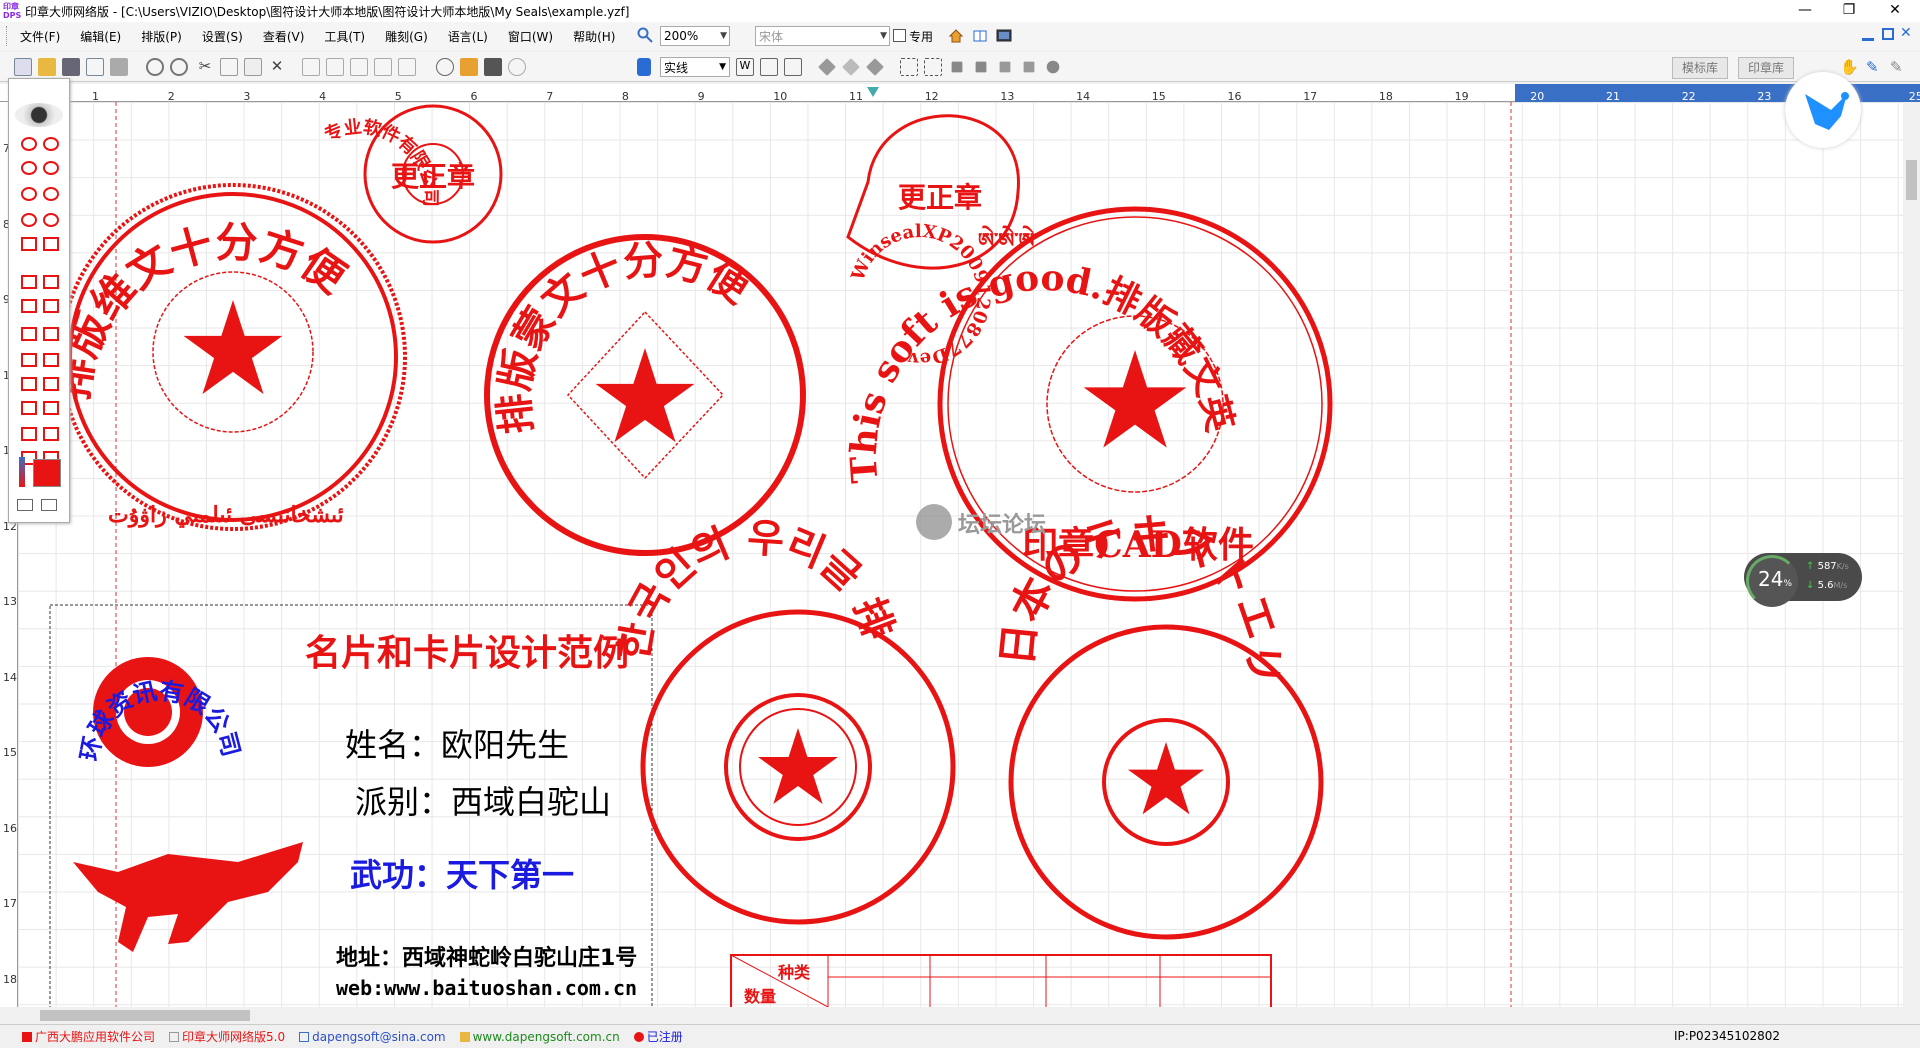 This screenshot has height=1048, width=1920. What do you see at coordinates (1895, 11) in the screenshot?
I see `close-icon: ✕` at bounding box center [1895, 11].